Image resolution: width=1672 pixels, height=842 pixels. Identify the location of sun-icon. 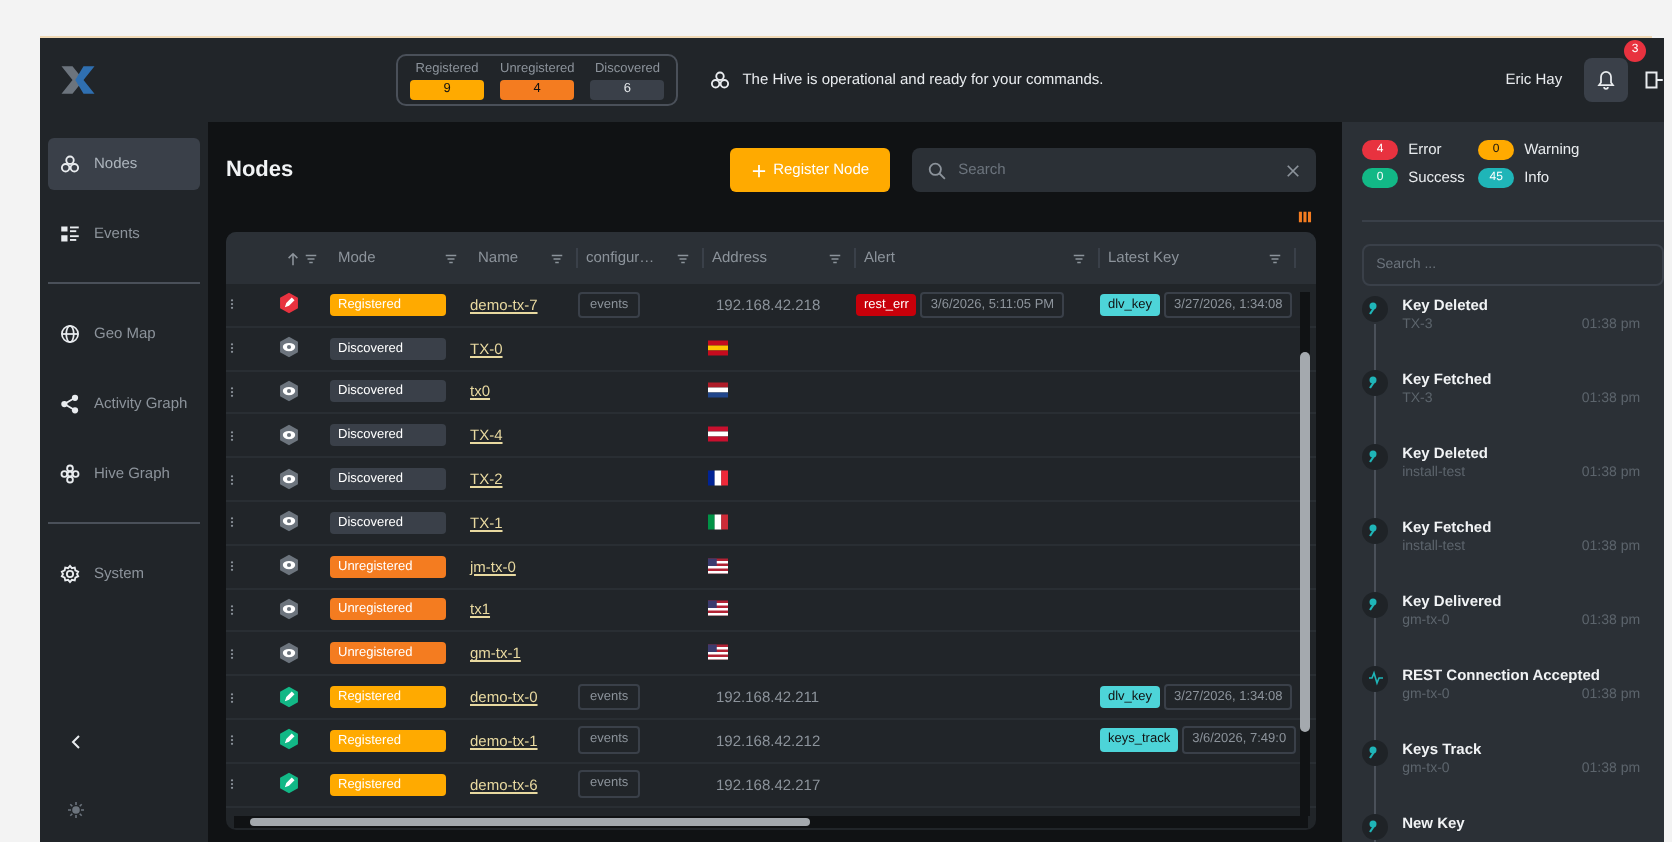
(76, 810).